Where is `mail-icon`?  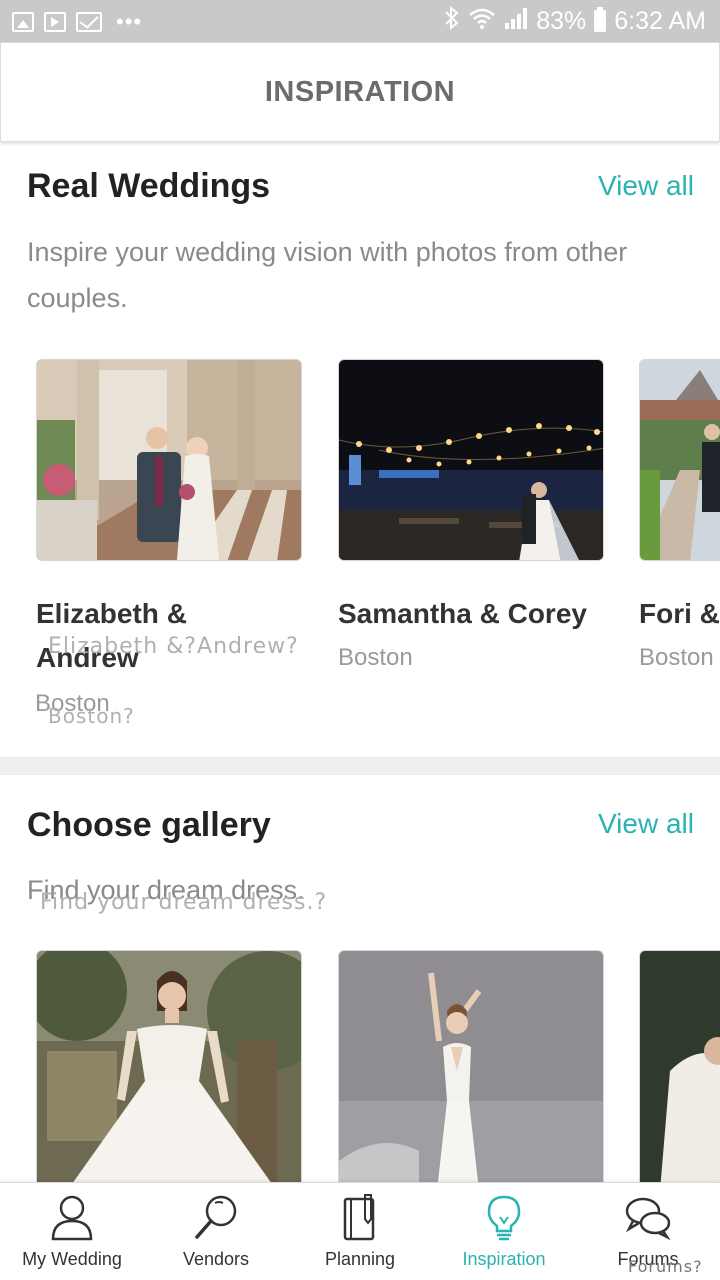 mail-icon is located at coordinates (89, 22).